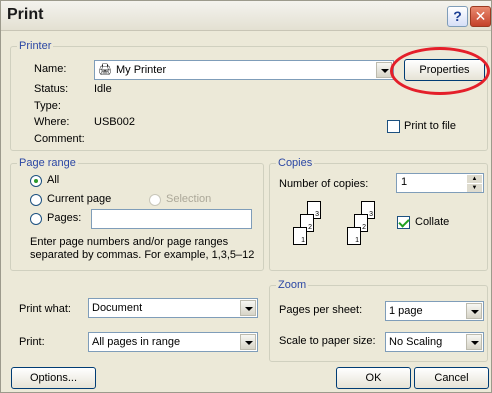  What do you see at coordinates (416, 342) in the screenshot?
I see `scale-to-paper-value: No Scaling` at bounding box center [416, 342].